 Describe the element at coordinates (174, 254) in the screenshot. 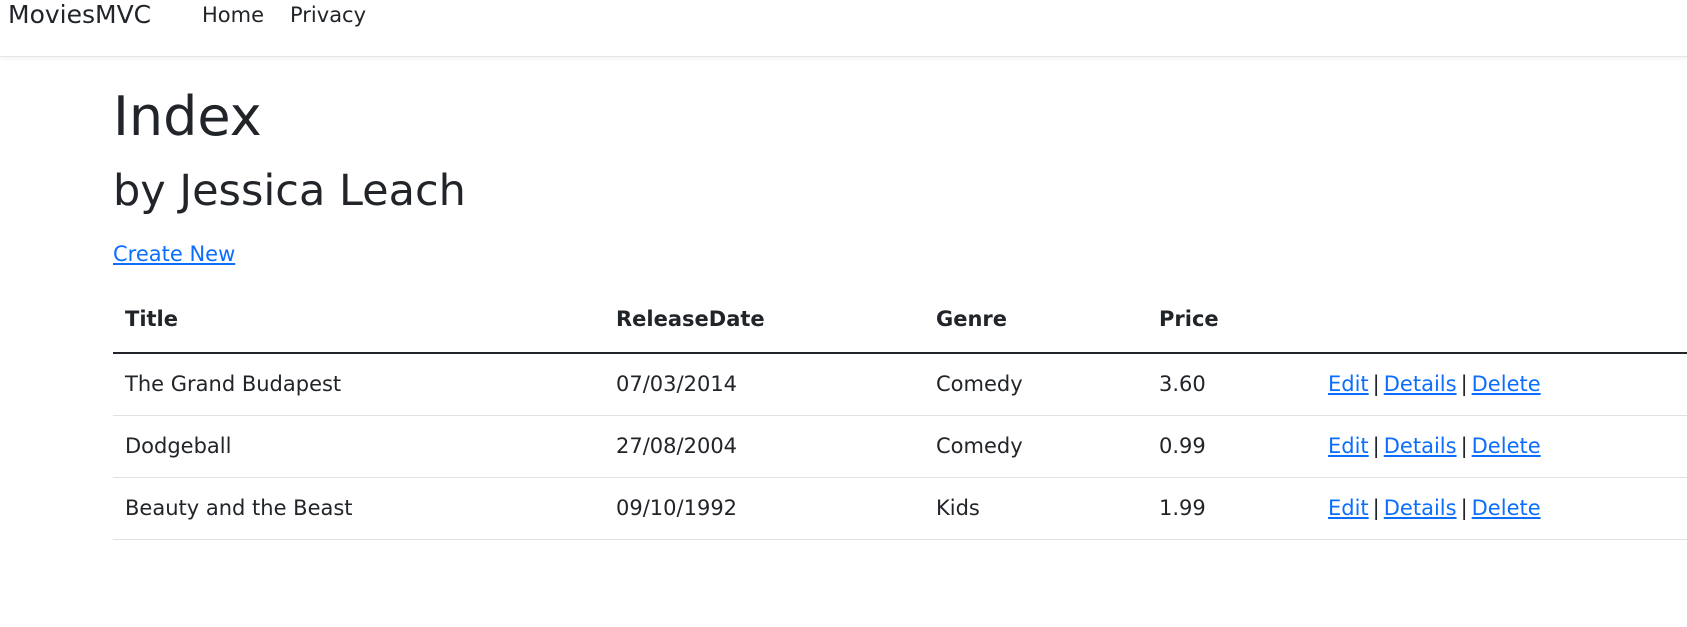

I see `create-new-link: Create New` at that location.